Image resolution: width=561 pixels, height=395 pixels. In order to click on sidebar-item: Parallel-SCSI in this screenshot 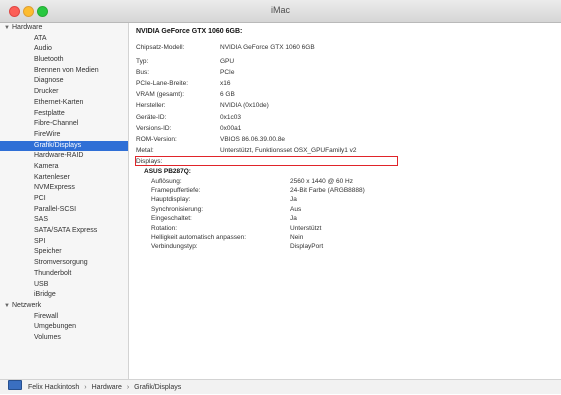, I will do `click(64, 210)`.